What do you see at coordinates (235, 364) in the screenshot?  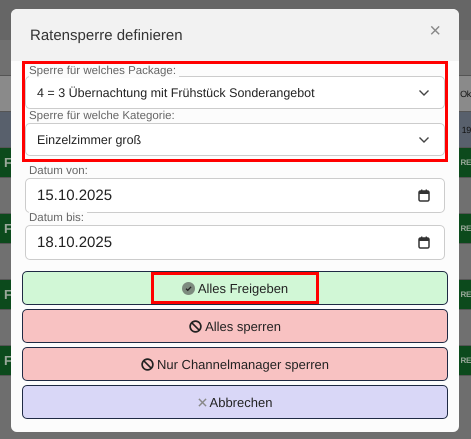 I see `action-button: Nur Channelmanager sperren` at bounding box center [235, 364].